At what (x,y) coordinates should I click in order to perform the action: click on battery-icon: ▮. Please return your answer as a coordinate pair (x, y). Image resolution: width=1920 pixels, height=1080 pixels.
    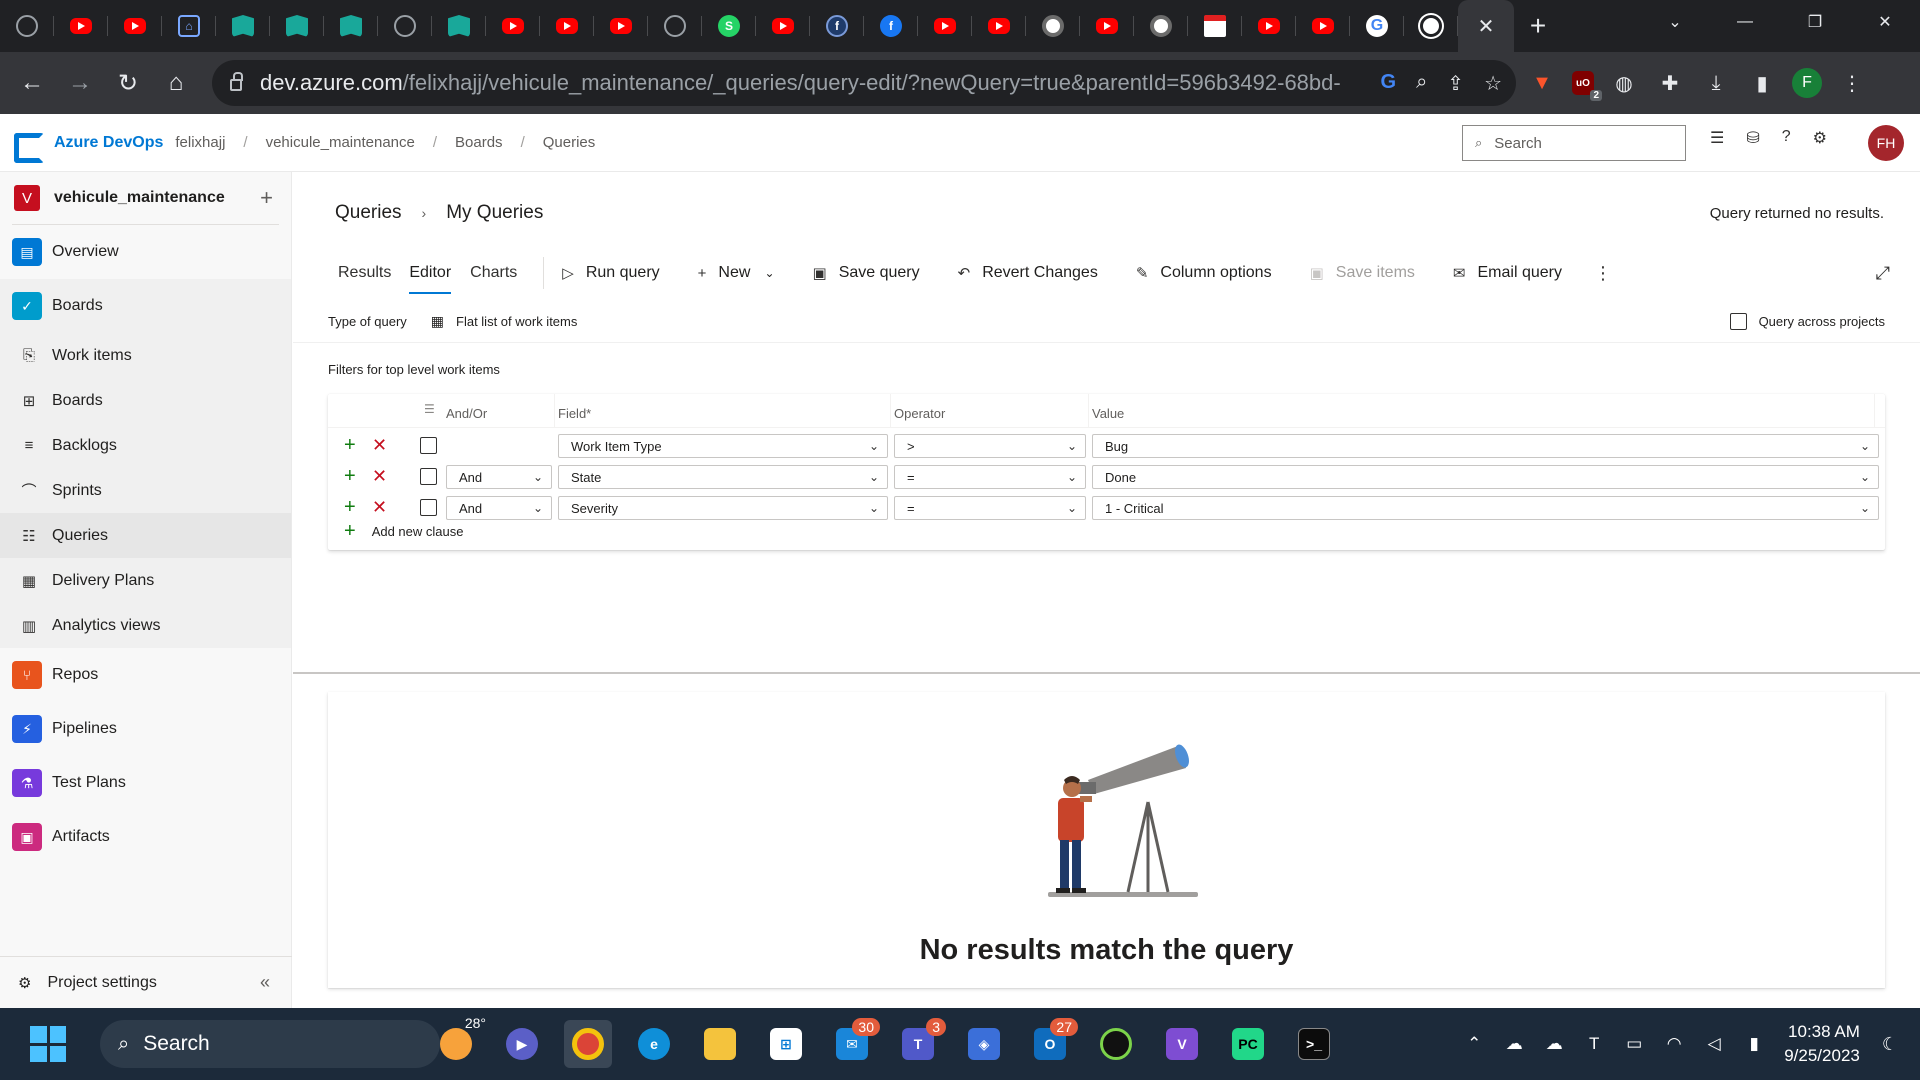
    Looking at the image, I should click on (1754, 1044).